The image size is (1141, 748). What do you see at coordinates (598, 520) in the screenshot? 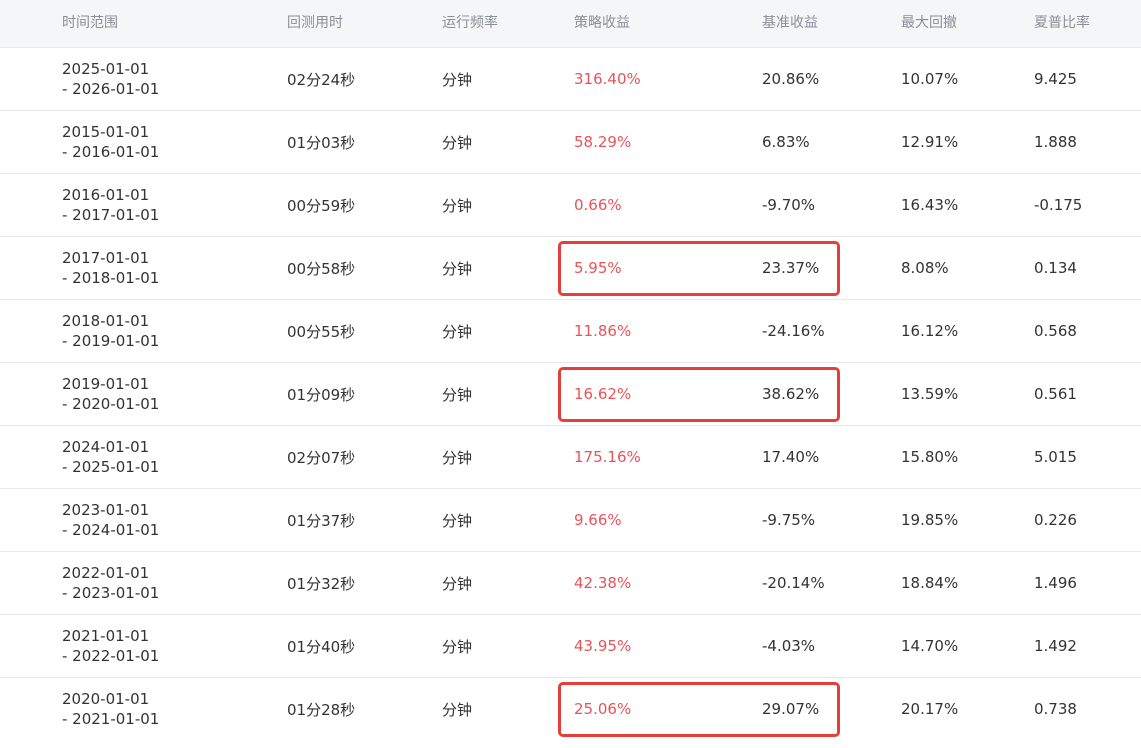
I see `strategy-return-cell: 9.66%` at bounding box center [598, 520].